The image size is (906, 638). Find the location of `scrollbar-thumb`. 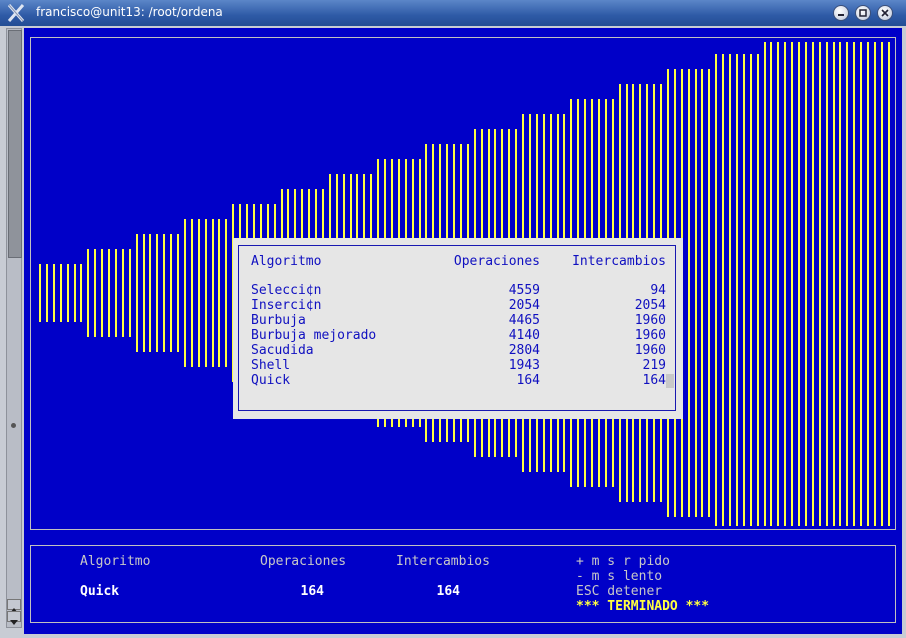

scrollbar-thumb is located at coordinates (15, 144).